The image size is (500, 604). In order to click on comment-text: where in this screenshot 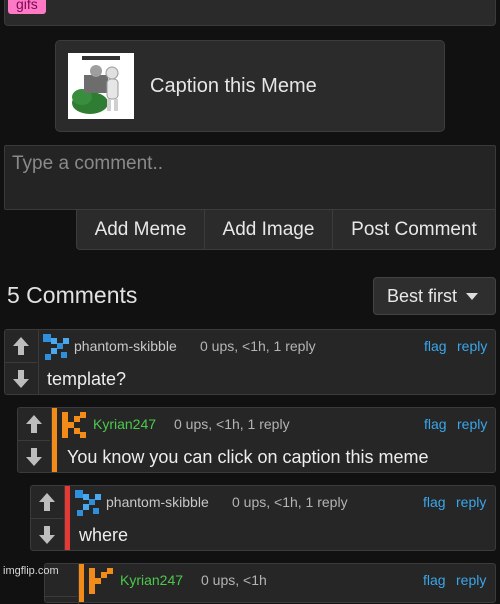, I will do `click(104, 535)`.